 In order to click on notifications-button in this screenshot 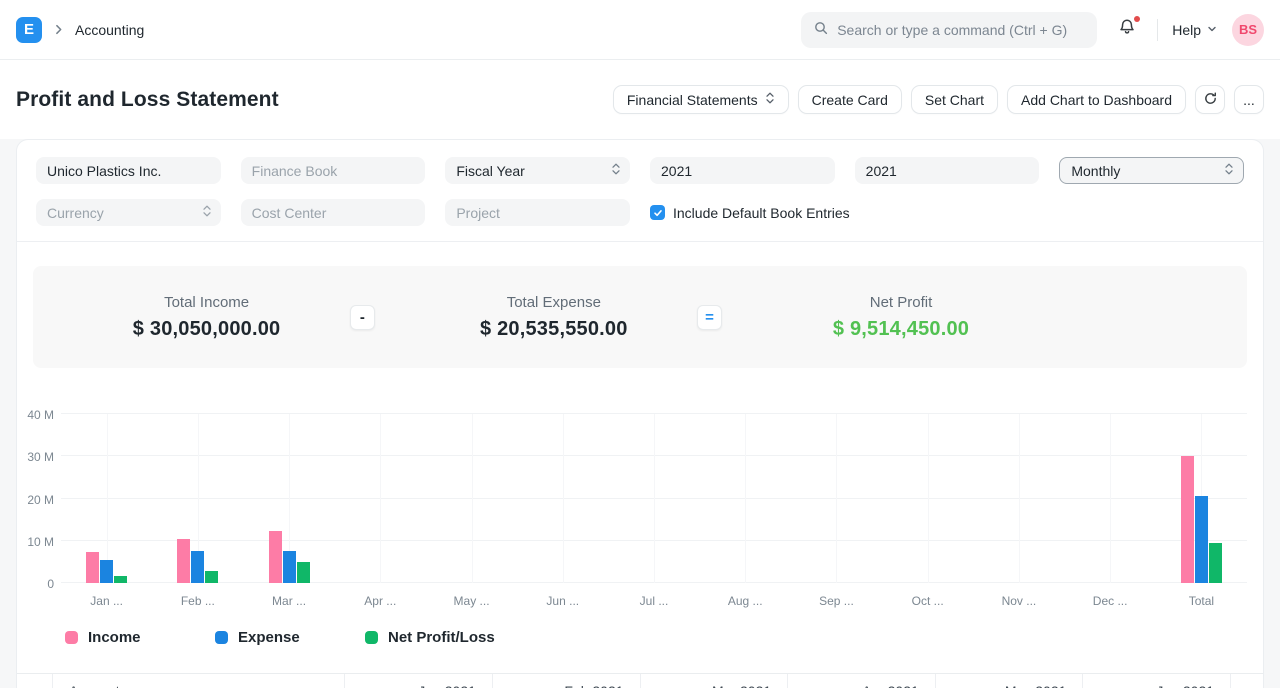, I will do `click(1127, 29)`.